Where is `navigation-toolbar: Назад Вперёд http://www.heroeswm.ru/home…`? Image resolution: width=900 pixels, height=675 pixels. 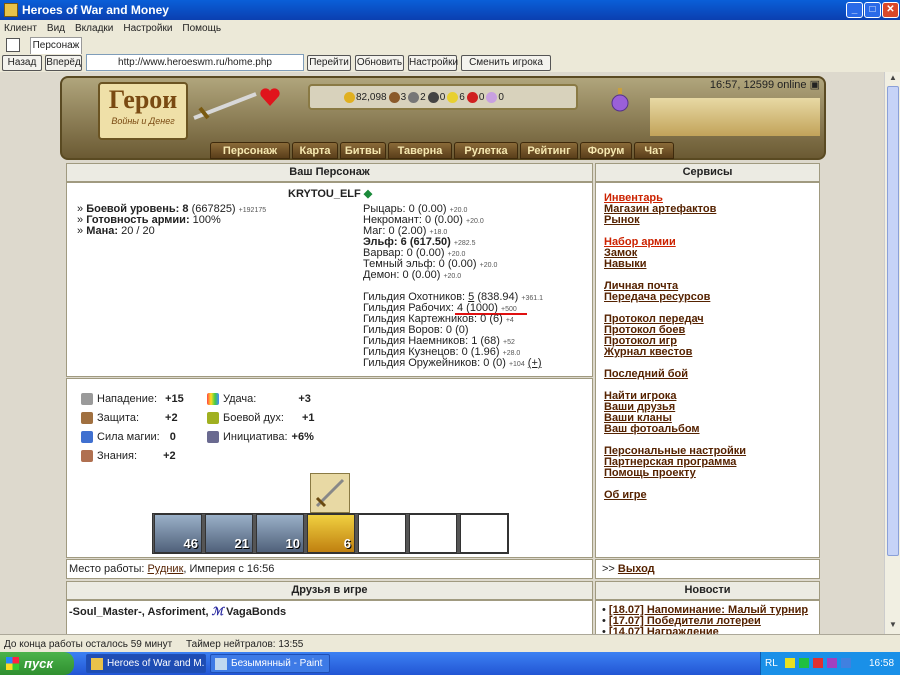
navigation-toolbar: Назад Вперёд http://www.heroeswm.ru/home… is located at coordinates (450, 63).